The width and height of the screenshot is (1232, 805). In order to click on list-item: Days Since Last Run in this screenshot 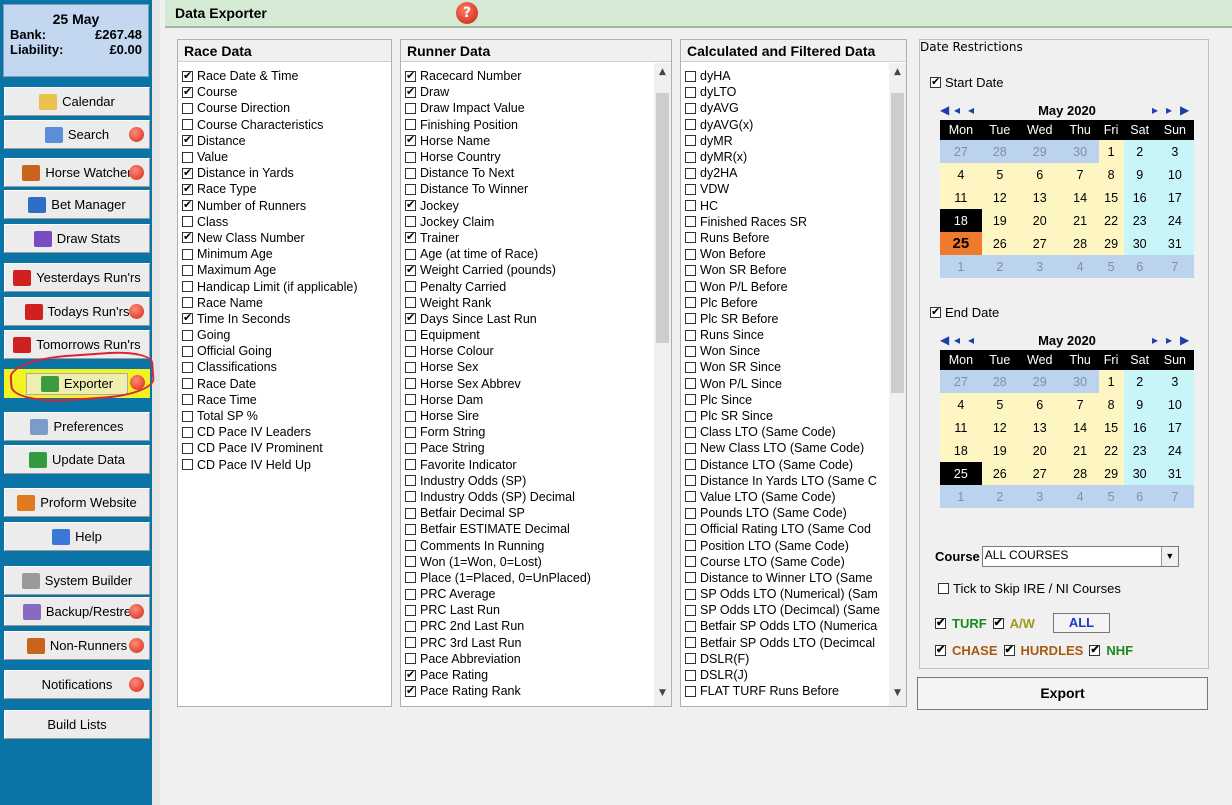, I will do `click(538, 319)`.